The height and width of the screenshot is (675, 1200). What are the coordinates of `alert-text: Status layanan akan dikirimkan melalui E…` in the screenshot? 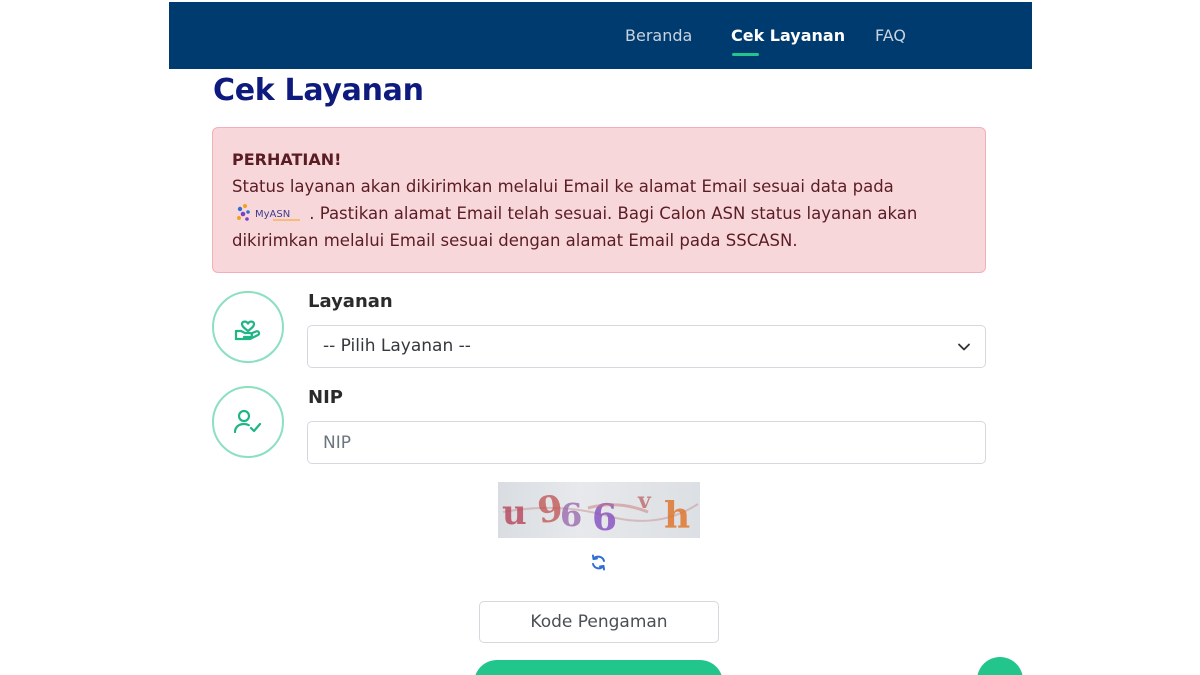 It's located at (598, 213).